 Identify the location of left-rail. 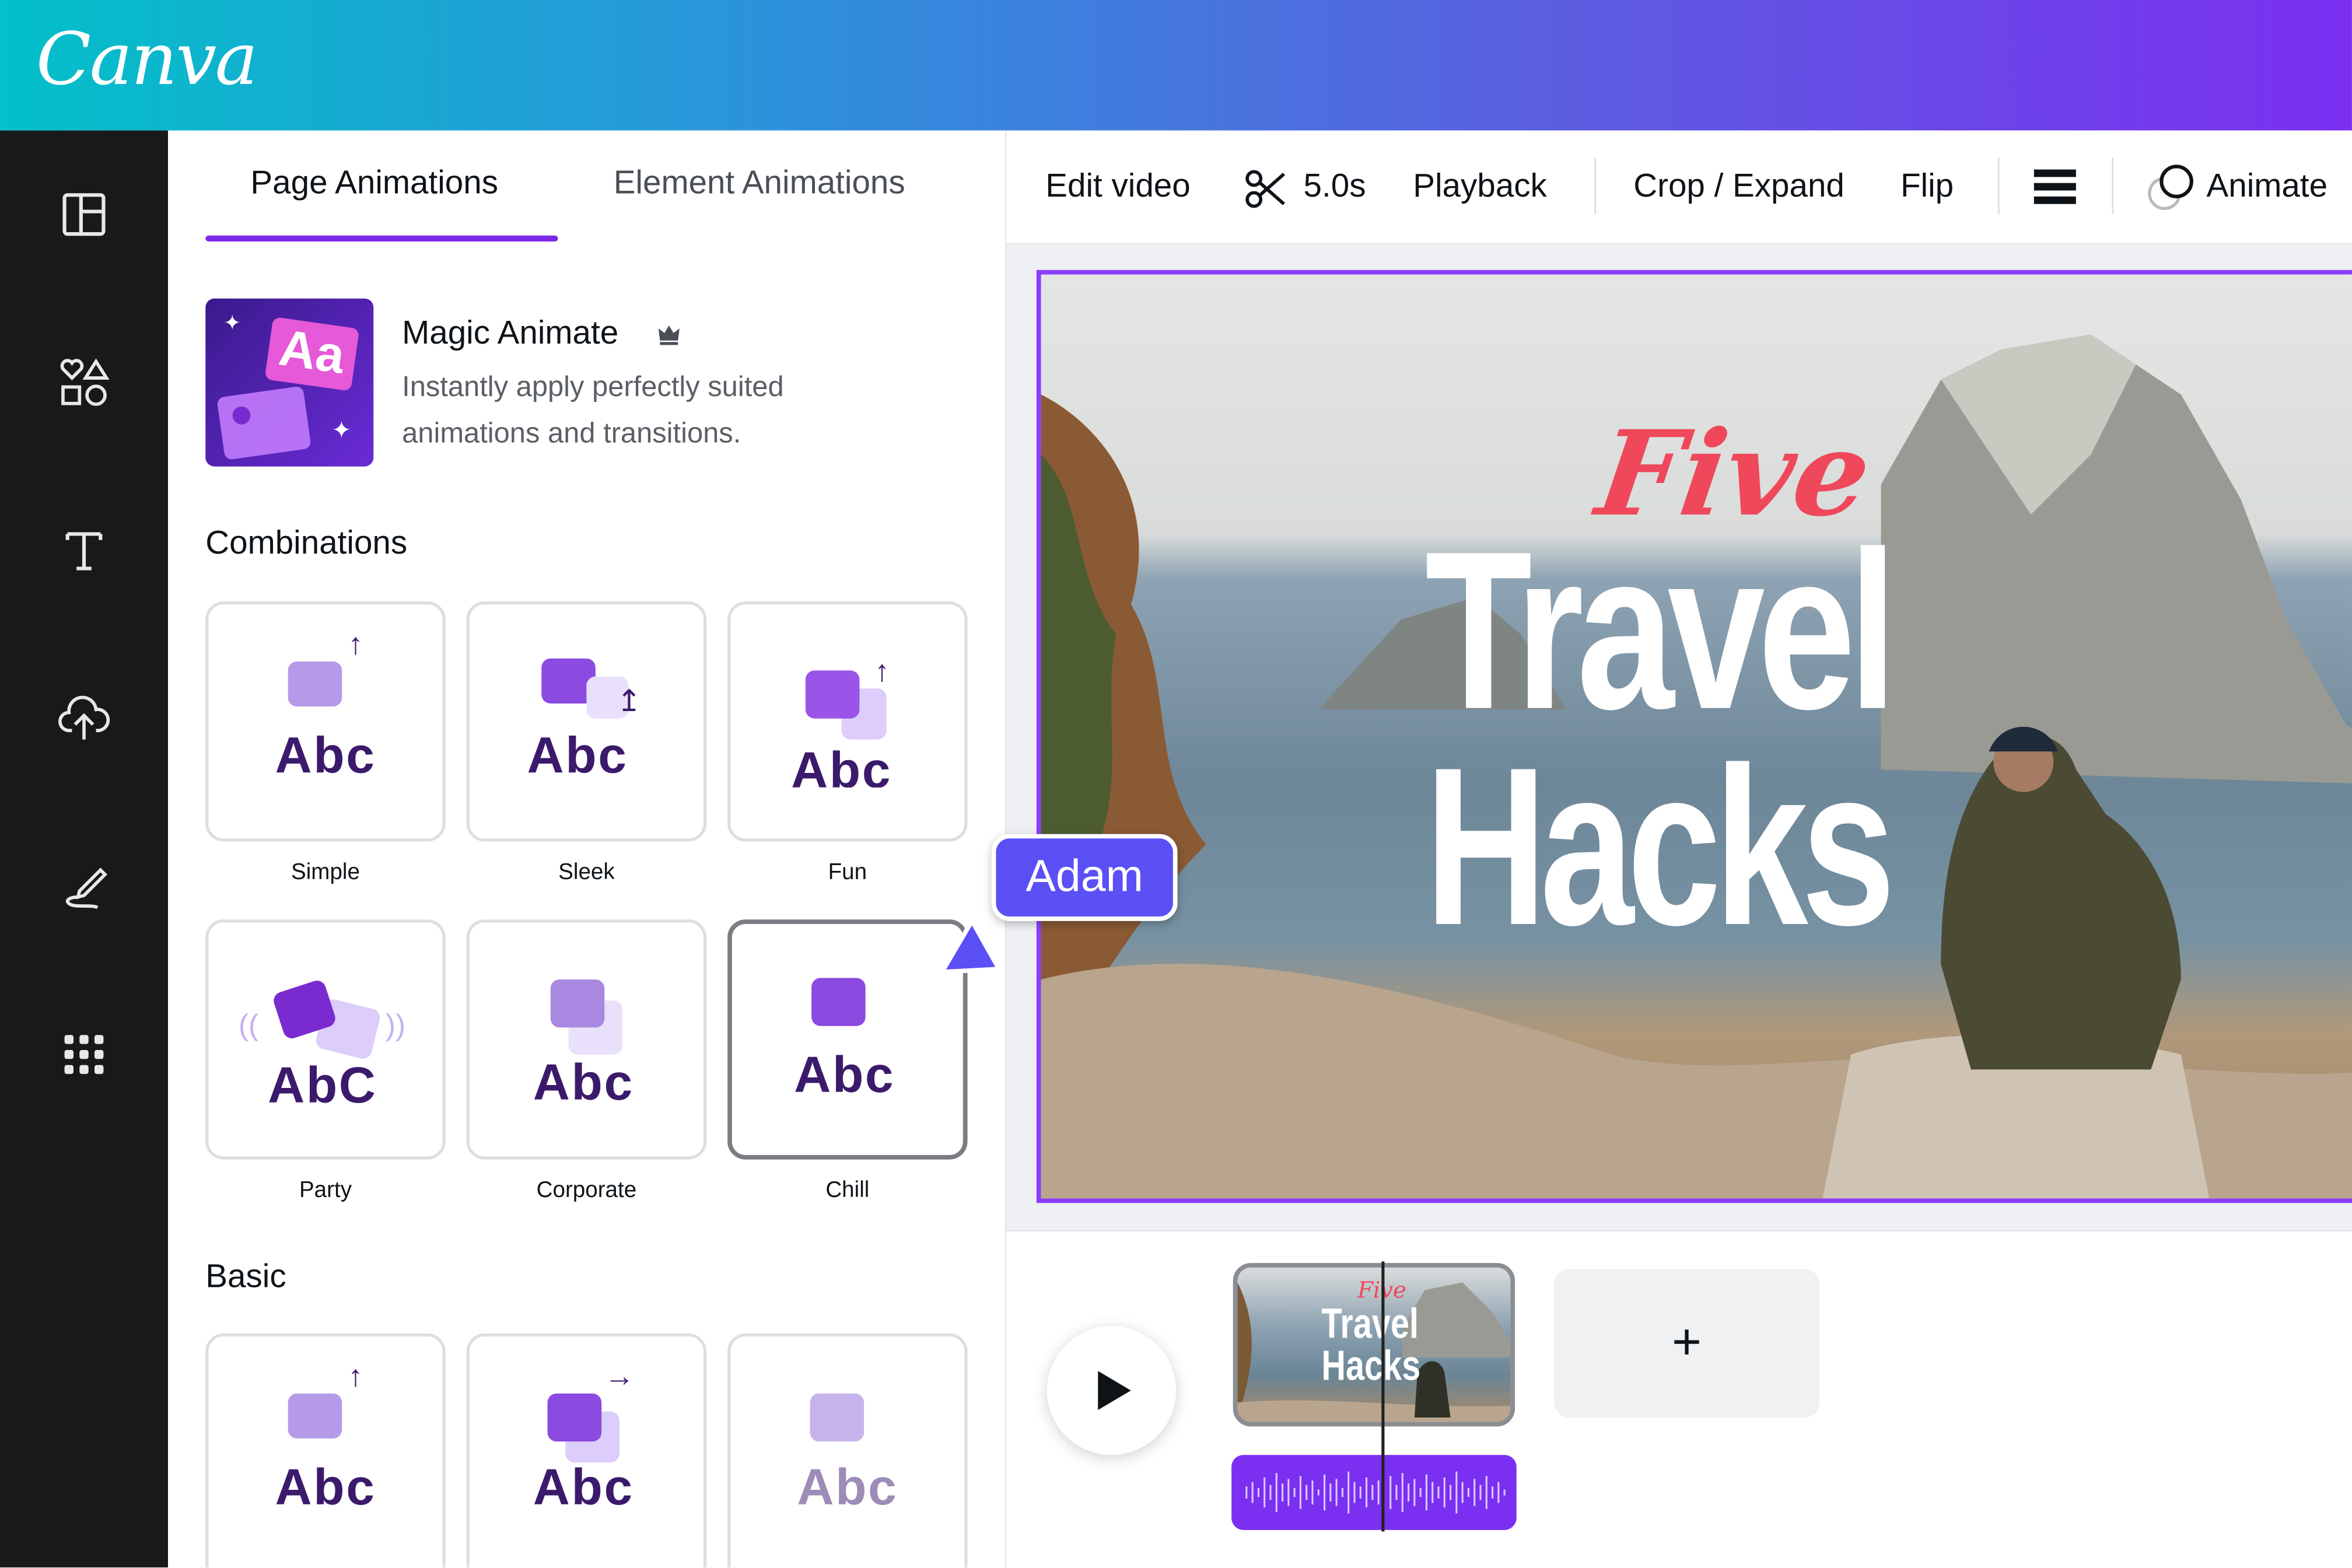
(84, 849).